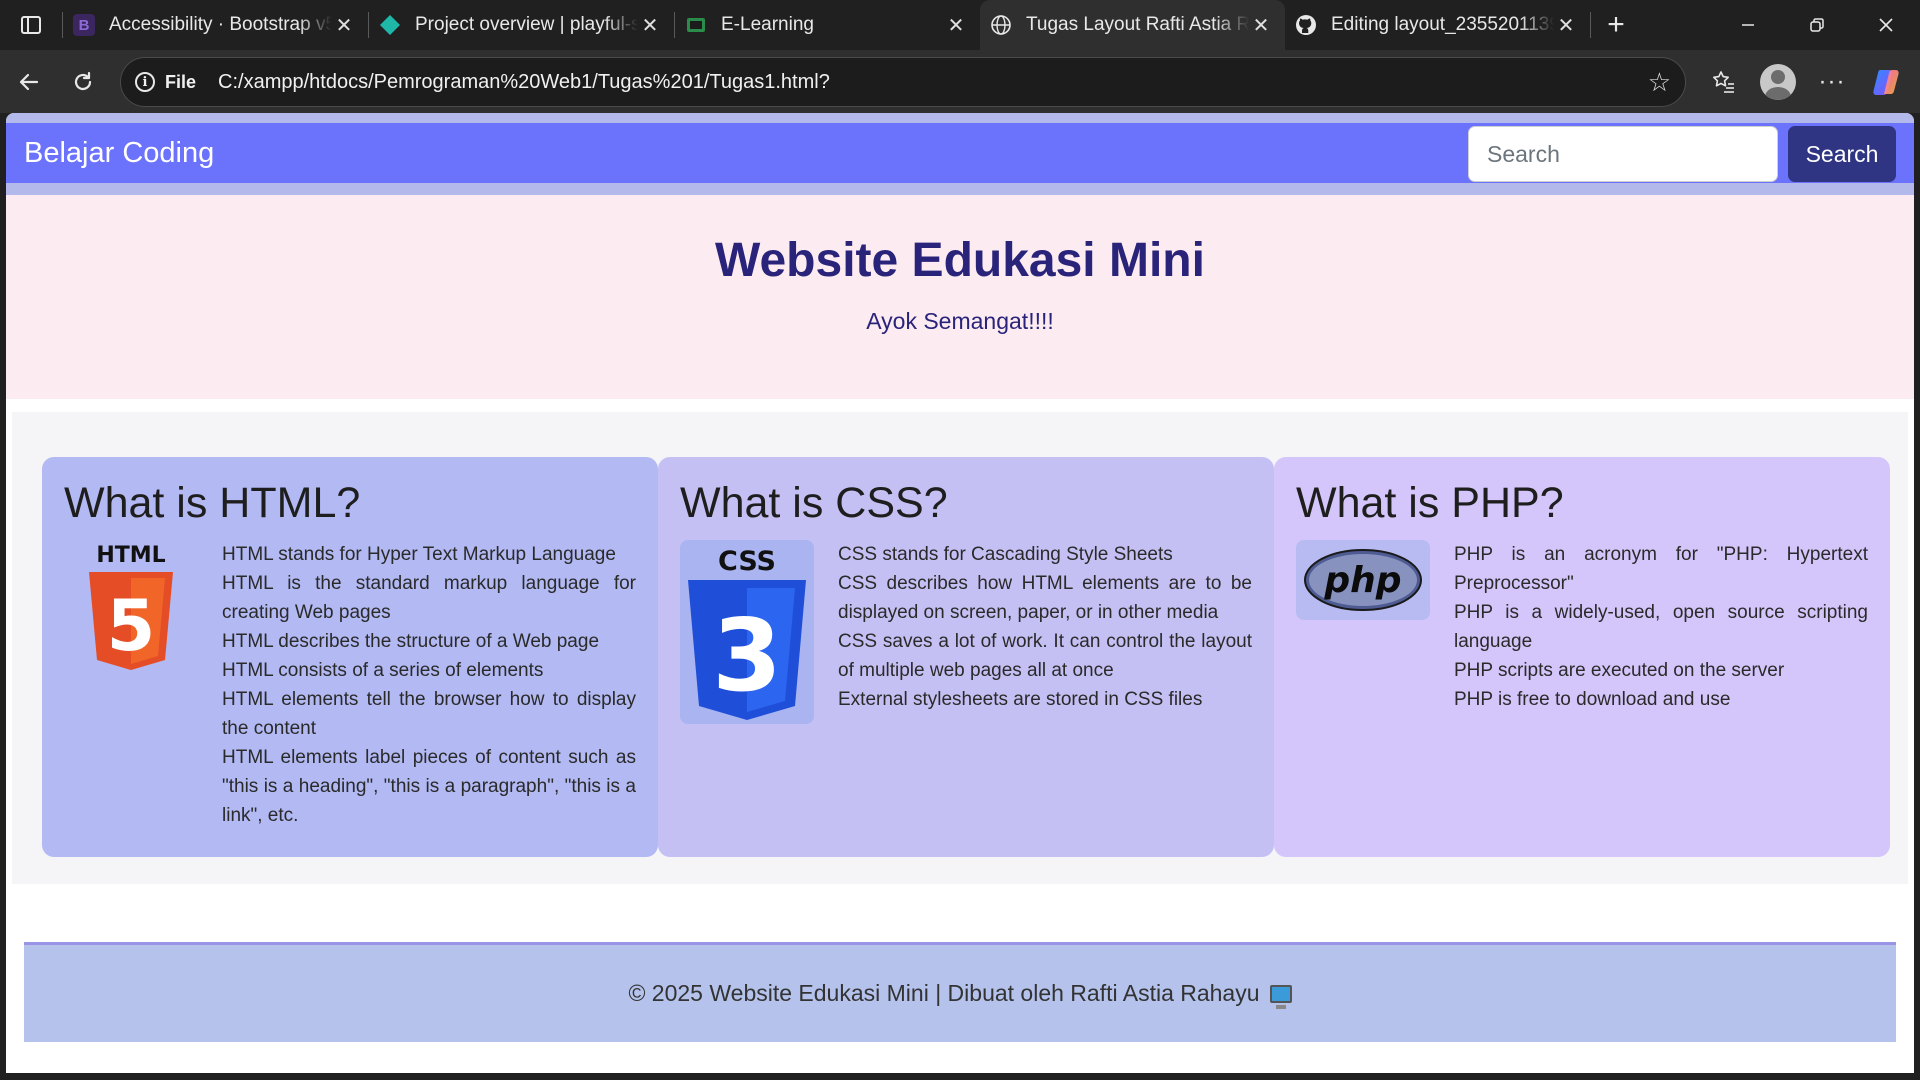 The height and width of the screenshot is (1080, 1920). I want to click on avatar, so click(1778, 81).